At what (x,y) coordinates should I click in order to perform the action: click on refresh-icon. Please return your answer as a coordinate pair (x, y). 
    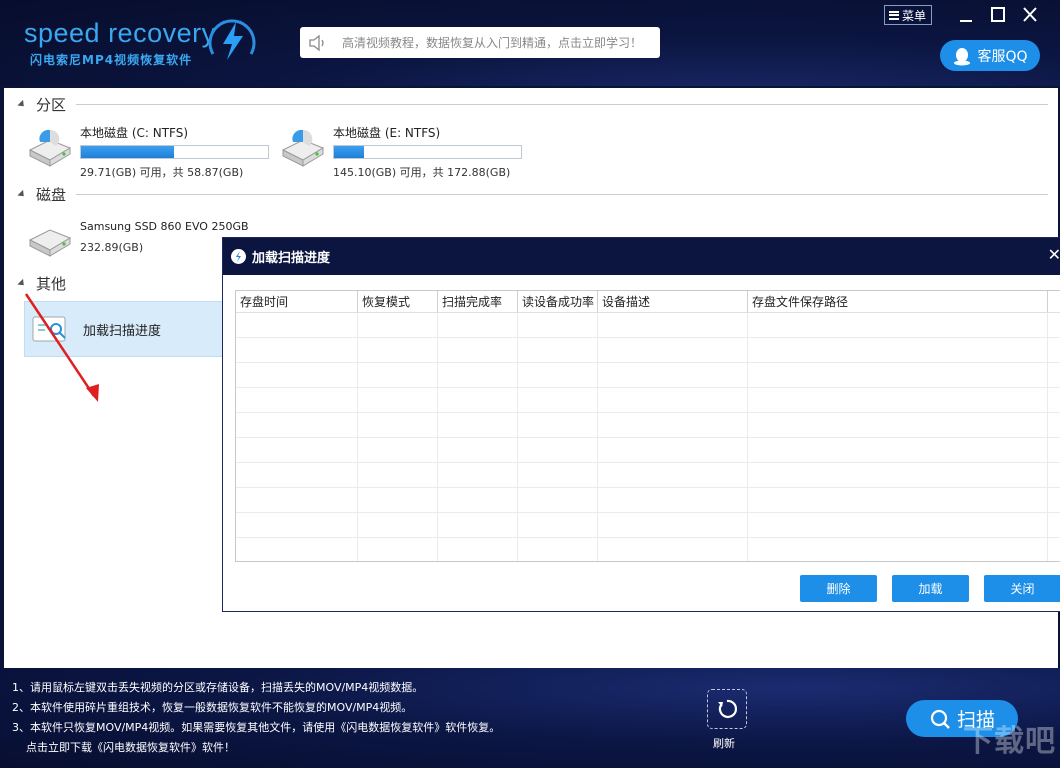
    Looking at the image, I should click on (728, 708).